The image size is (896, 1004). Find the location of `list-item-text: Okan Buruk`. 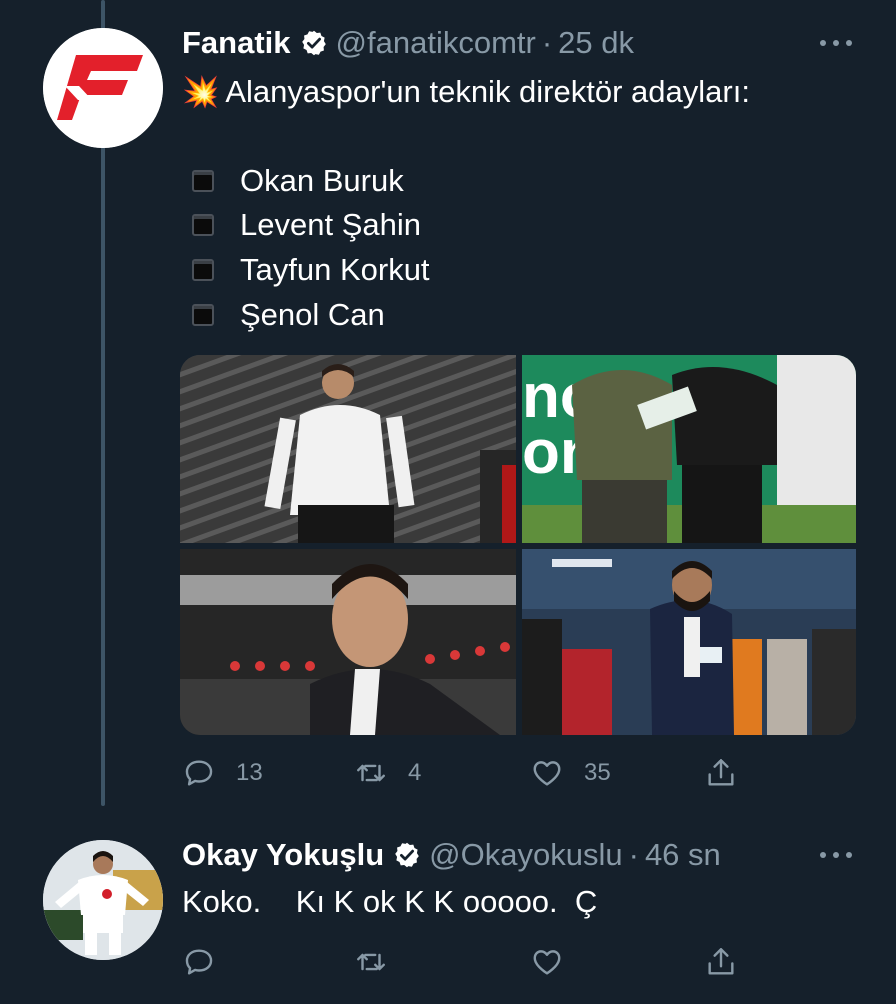

list-item-text: Okan Buruk is located at coordinates (322, 180).